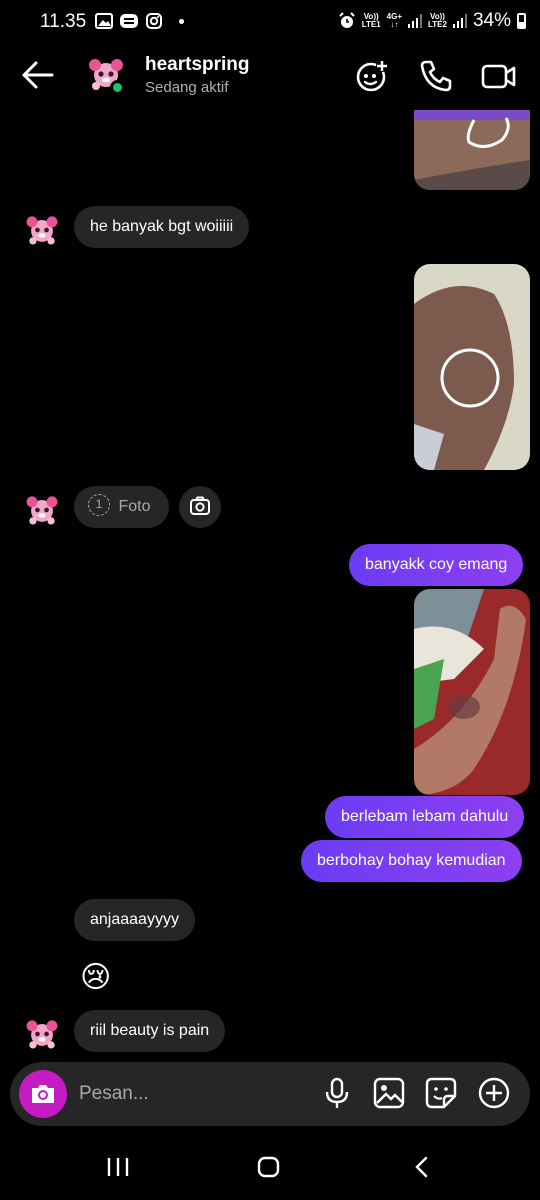 This screenshot has width=540, height=1200. Describe the element at coordinates (499, 76) in the screenshot. I see `video-call-icon` at that location.